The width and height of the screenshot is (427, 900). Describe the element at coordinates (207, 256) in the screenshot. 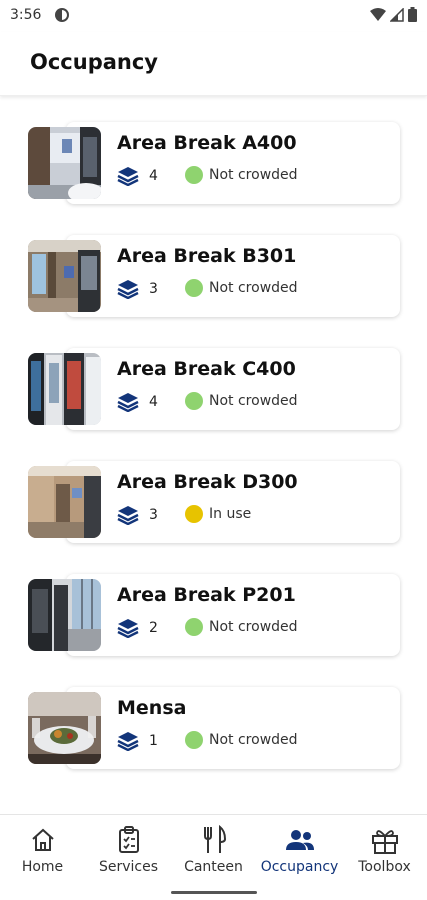

I see `area-name: Area Break B301` at that location.